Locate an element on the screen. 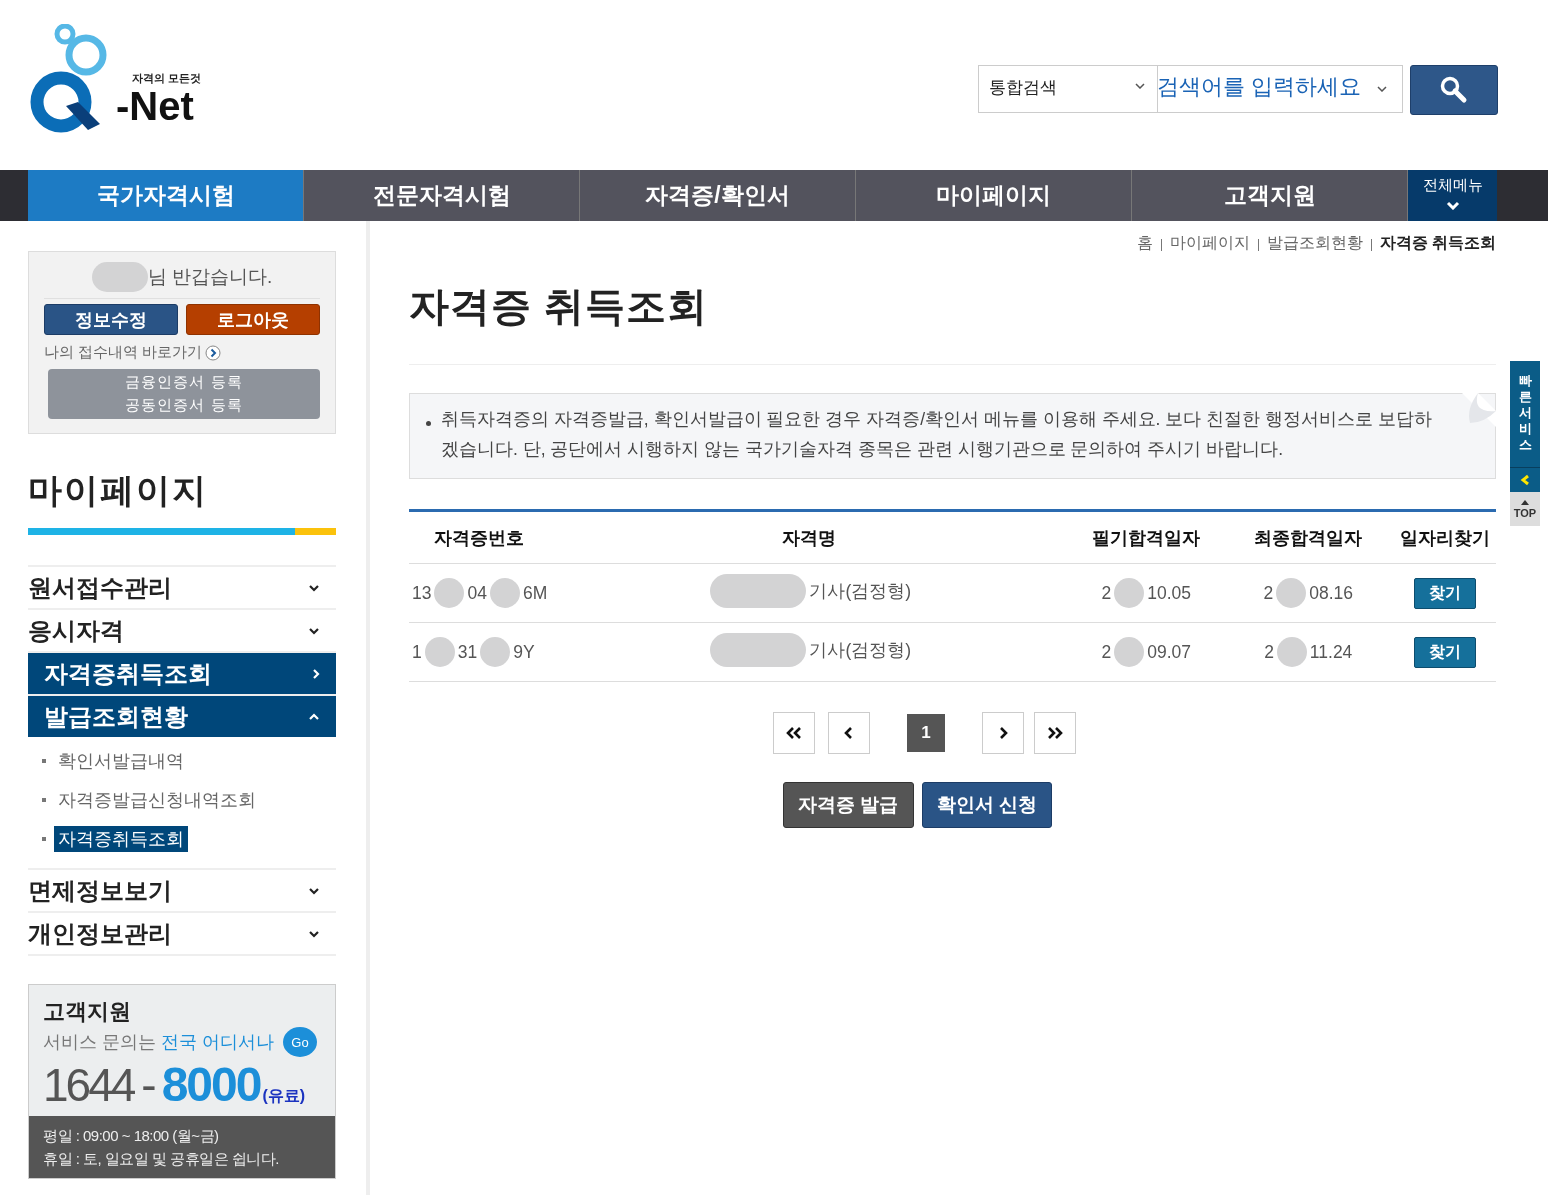 The width and height of the screenshot is (1548, 1195). go-badge: Go is located at coordinates (300, 1042).